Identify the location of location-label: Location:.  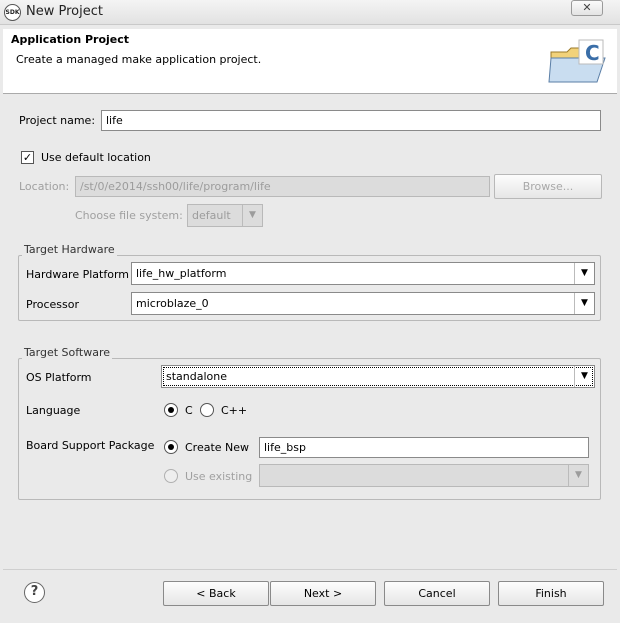
(44, 186).